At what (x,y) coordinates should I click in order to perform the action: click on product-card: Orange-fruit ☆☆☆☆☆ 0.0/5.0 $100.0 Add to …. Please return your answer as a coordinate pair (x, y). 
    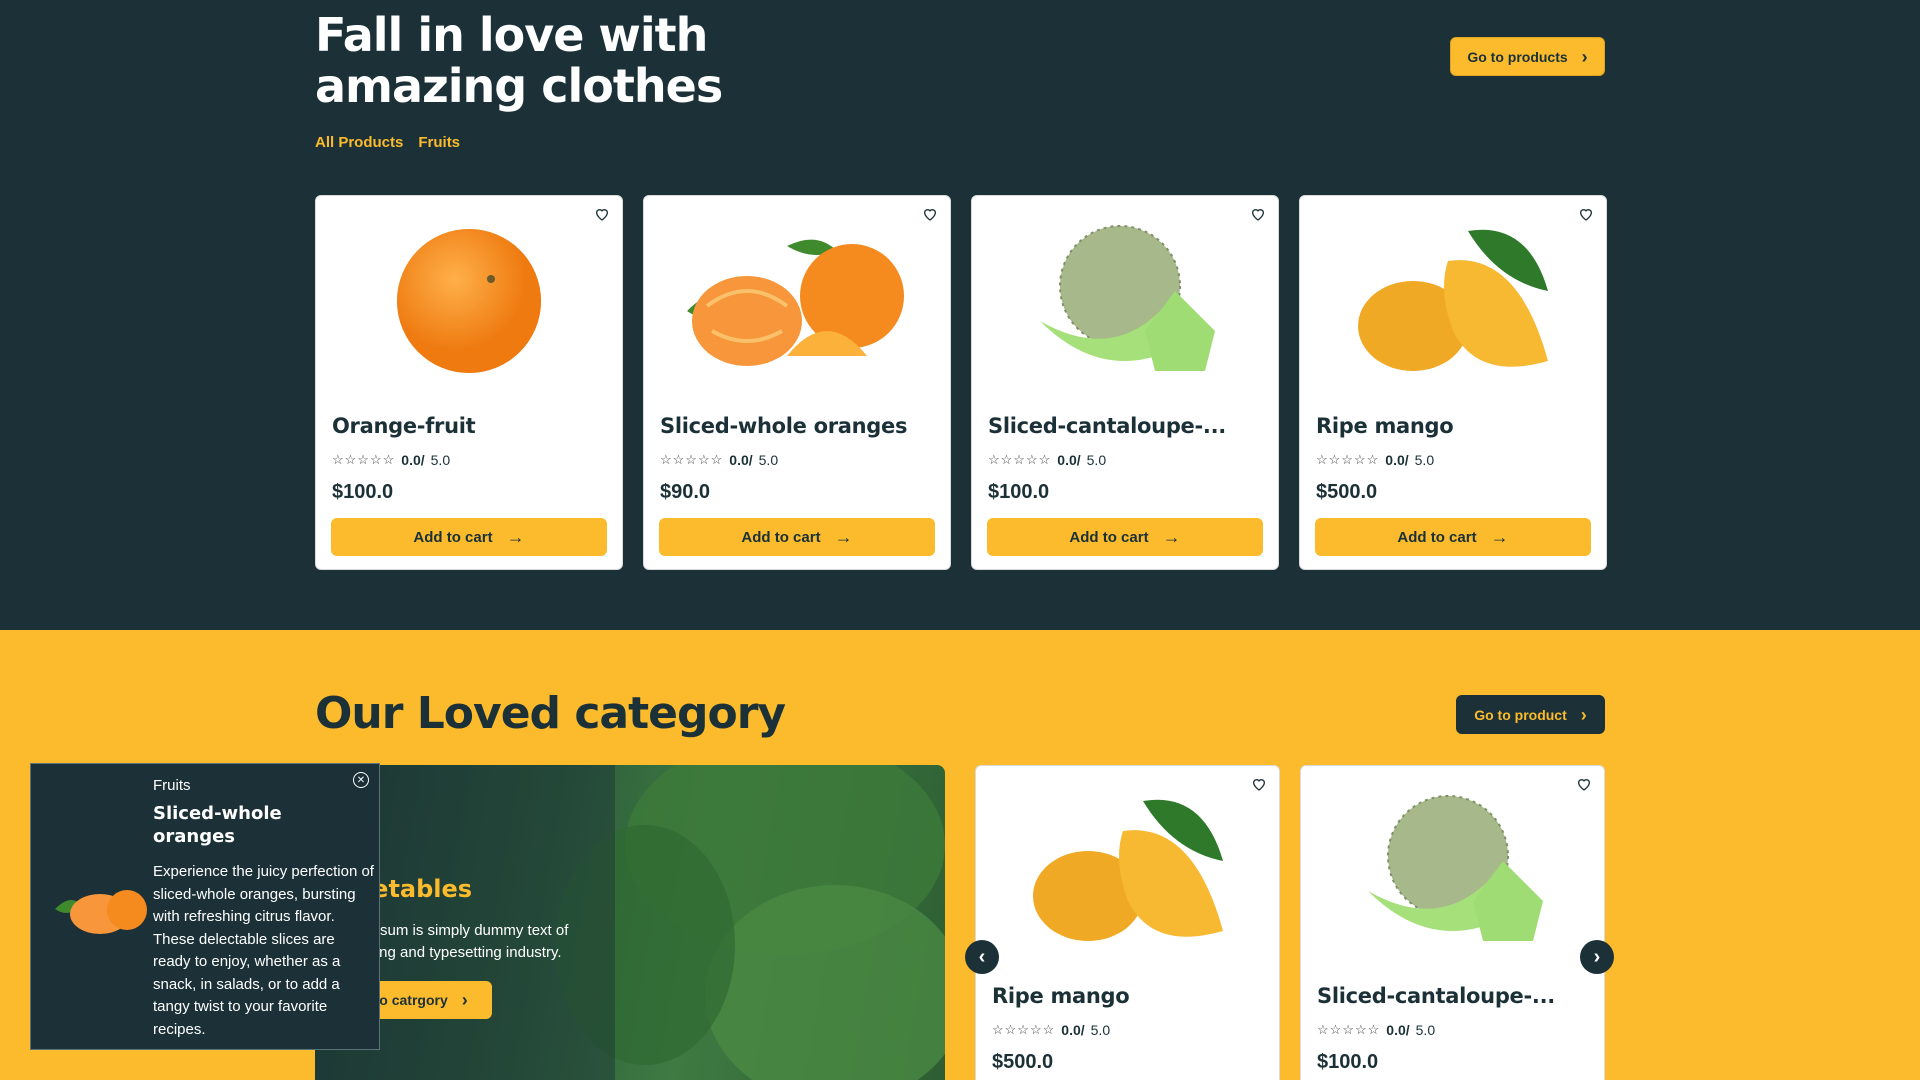
    Looking at the image, I should click on (469, 382).